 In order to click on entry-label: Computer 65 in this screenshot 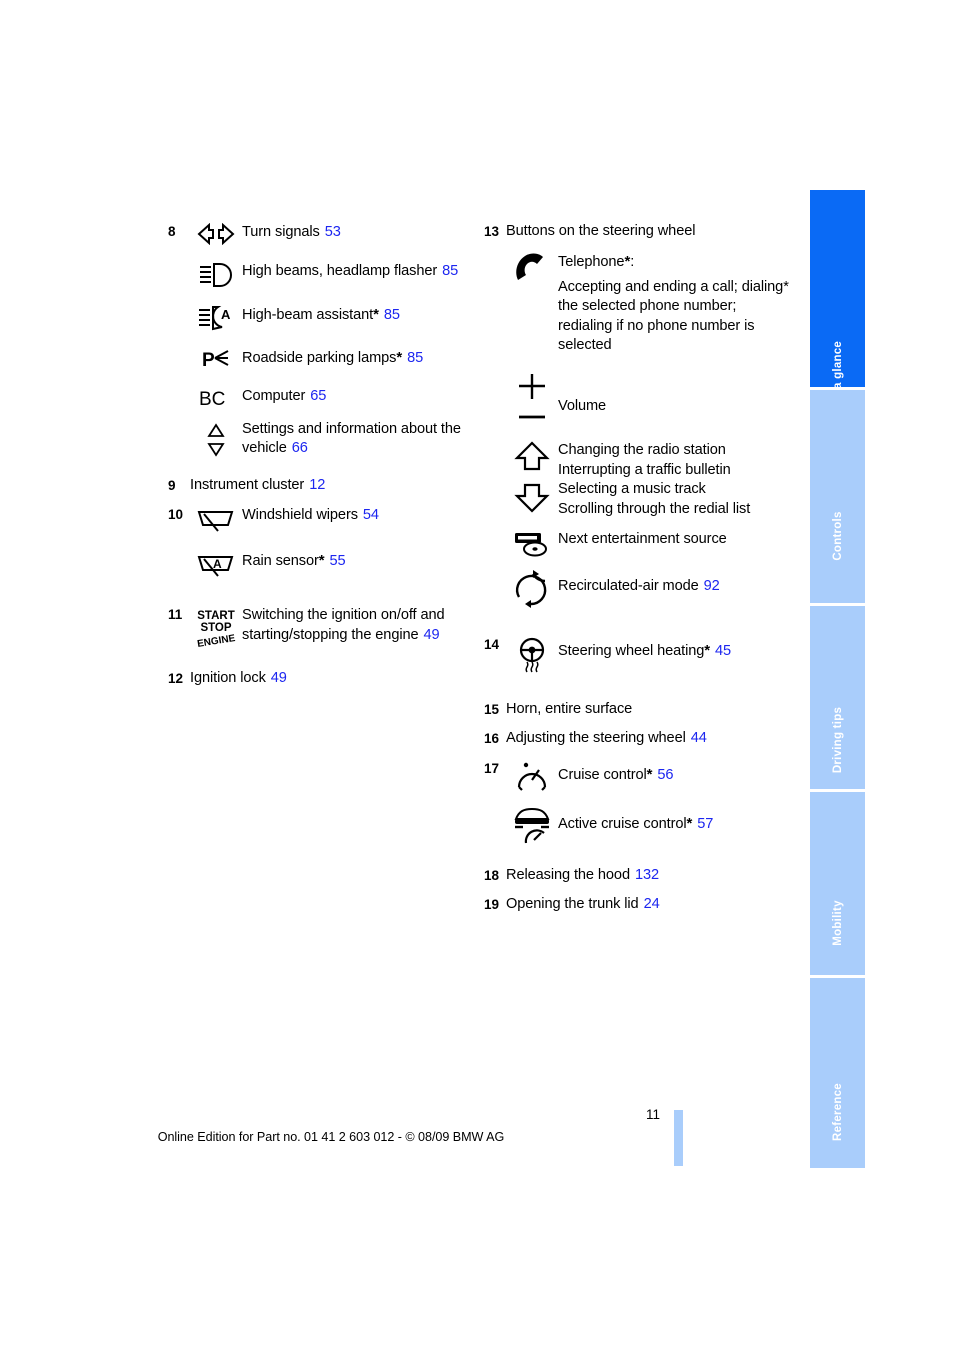, I will do `click(357, 396)`.